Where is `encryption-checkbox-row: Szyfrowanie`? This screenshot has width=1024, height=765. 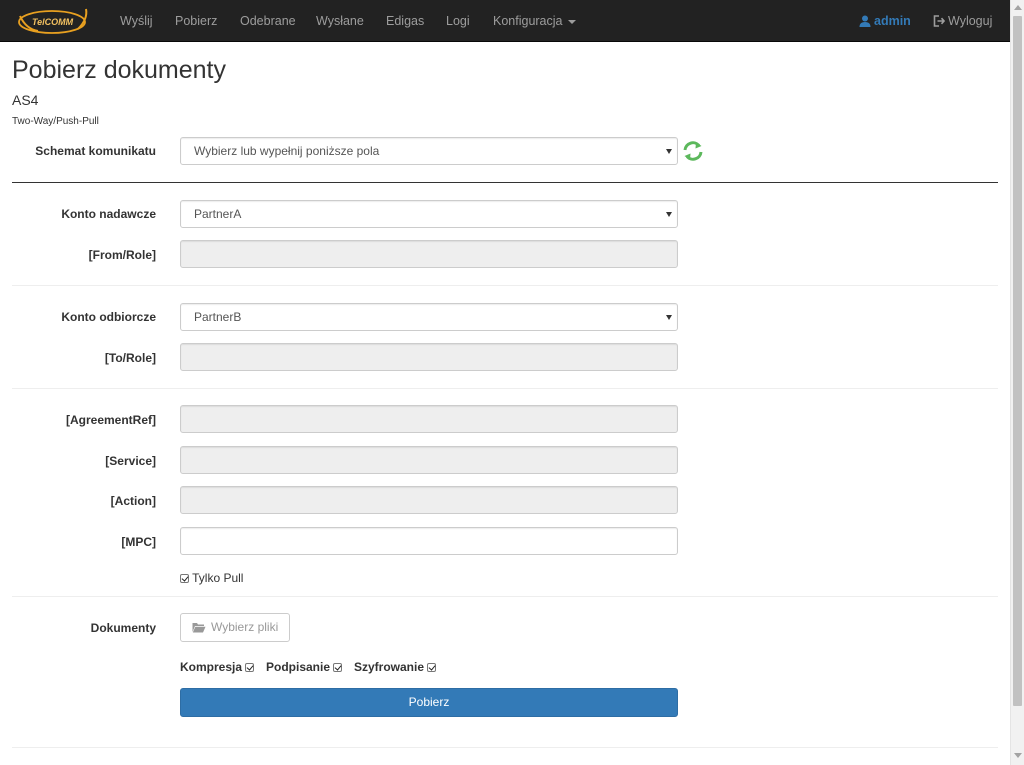
encryption-checkbox-row: Szyfrowanie is located at coordinates (395, 667).